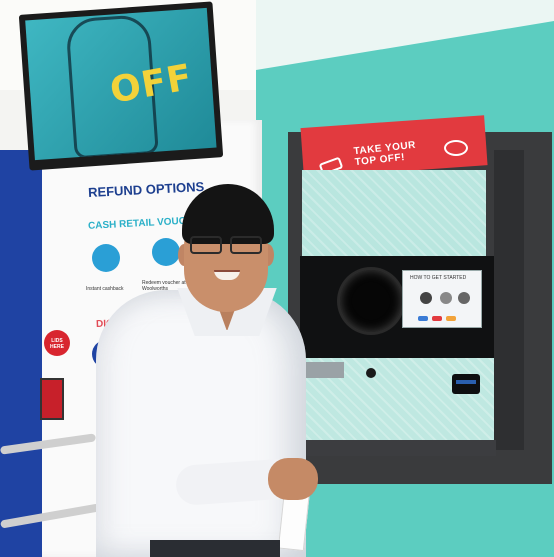 The height and width of the screenshot is (557, 554). I want to click on lids-badge: LIDS HERE, so click(57, 343).